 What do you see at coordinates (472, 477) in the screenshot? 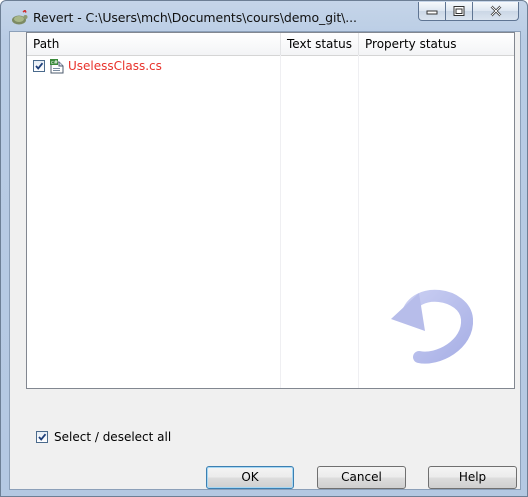
I see `help-button: Help` at bounding box center [472, 477].